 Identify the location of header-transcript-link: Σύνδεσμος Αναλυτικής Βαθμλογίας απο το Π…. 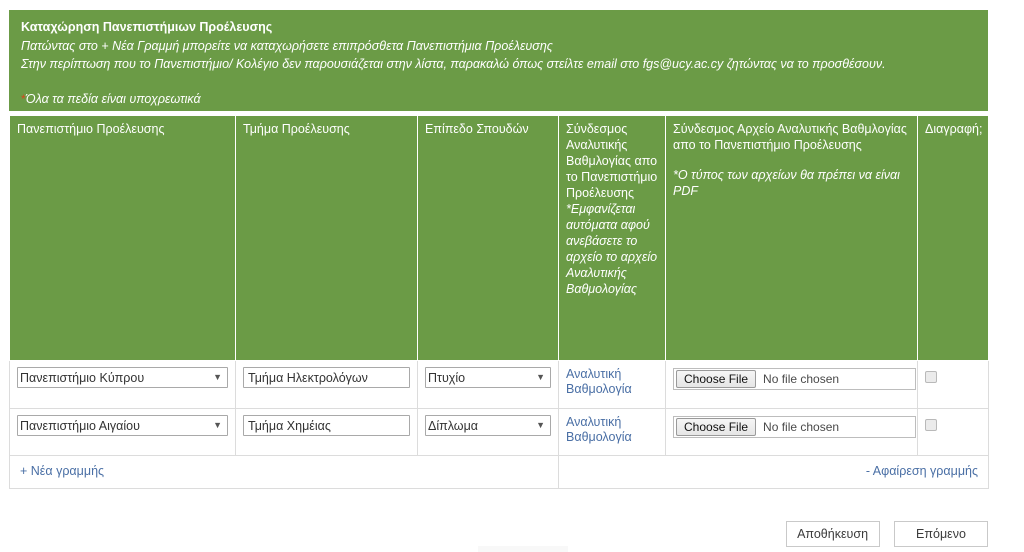
(612, 238).